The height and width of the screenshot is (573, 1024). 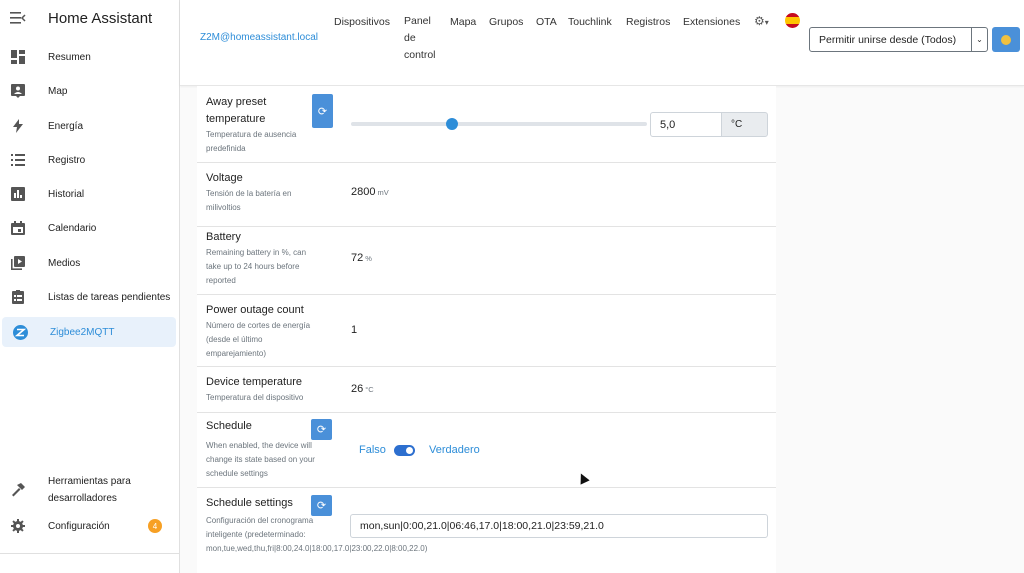 I want to click on permit-join-status-icon, so click(x=1006, y=39).